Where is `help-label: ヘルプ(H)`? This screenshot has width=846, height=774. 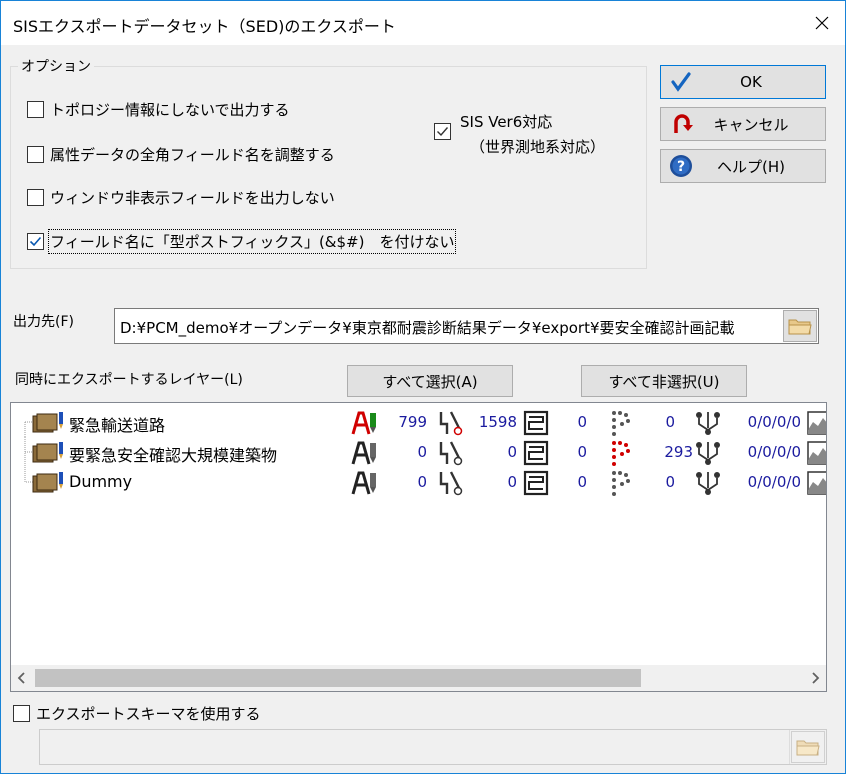 help-label: ヘルプ(H) is located at coordinates (751, 166).